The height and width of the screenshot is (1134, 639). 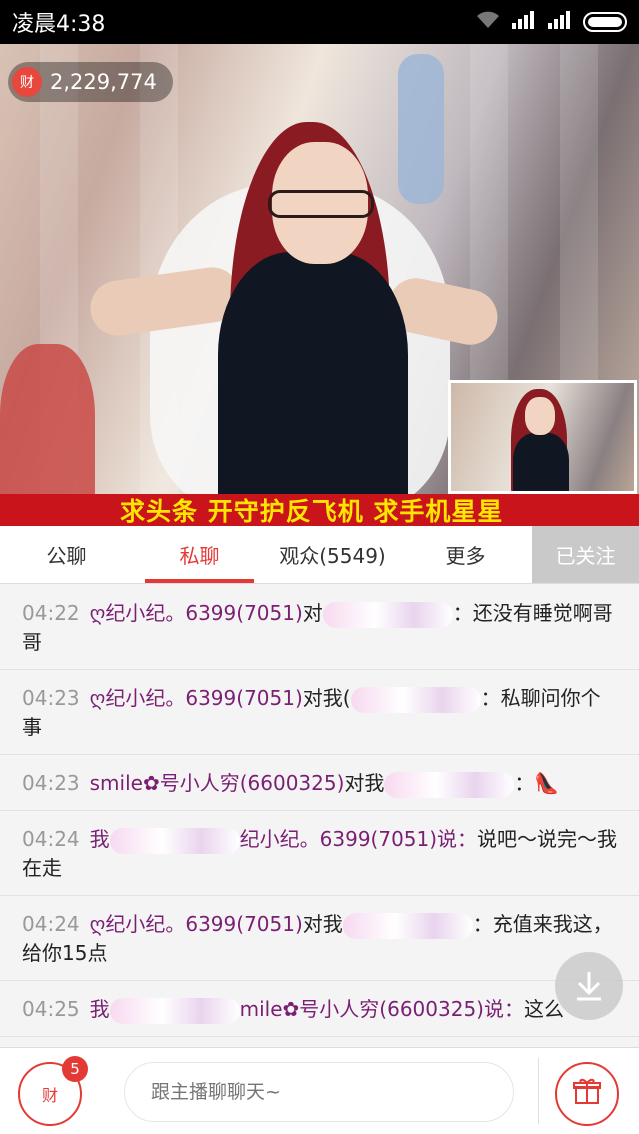 What do you see at coordinates (51, 613) in the screenshot?
I see `message-time: 04:22` at bounding box center [51, 613].